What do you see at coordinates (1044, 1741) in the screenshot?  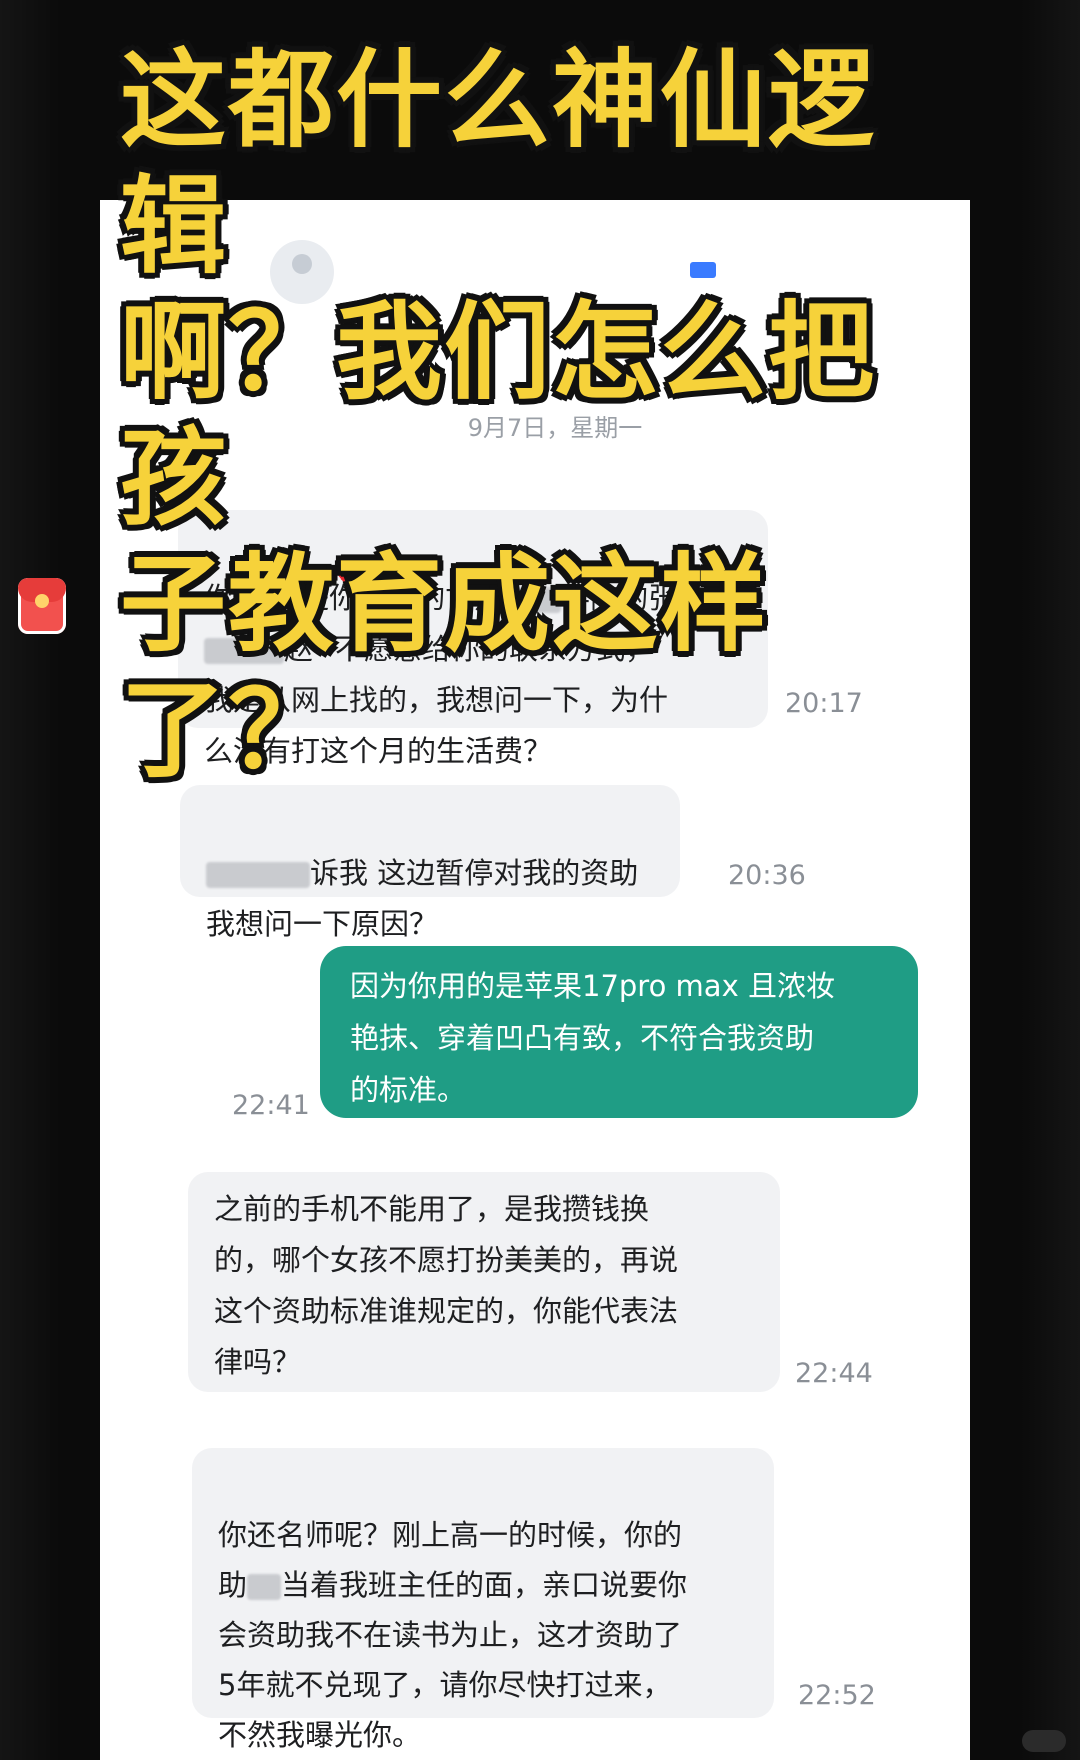 I see `app-logo` at bounding box center [1044, 1741].